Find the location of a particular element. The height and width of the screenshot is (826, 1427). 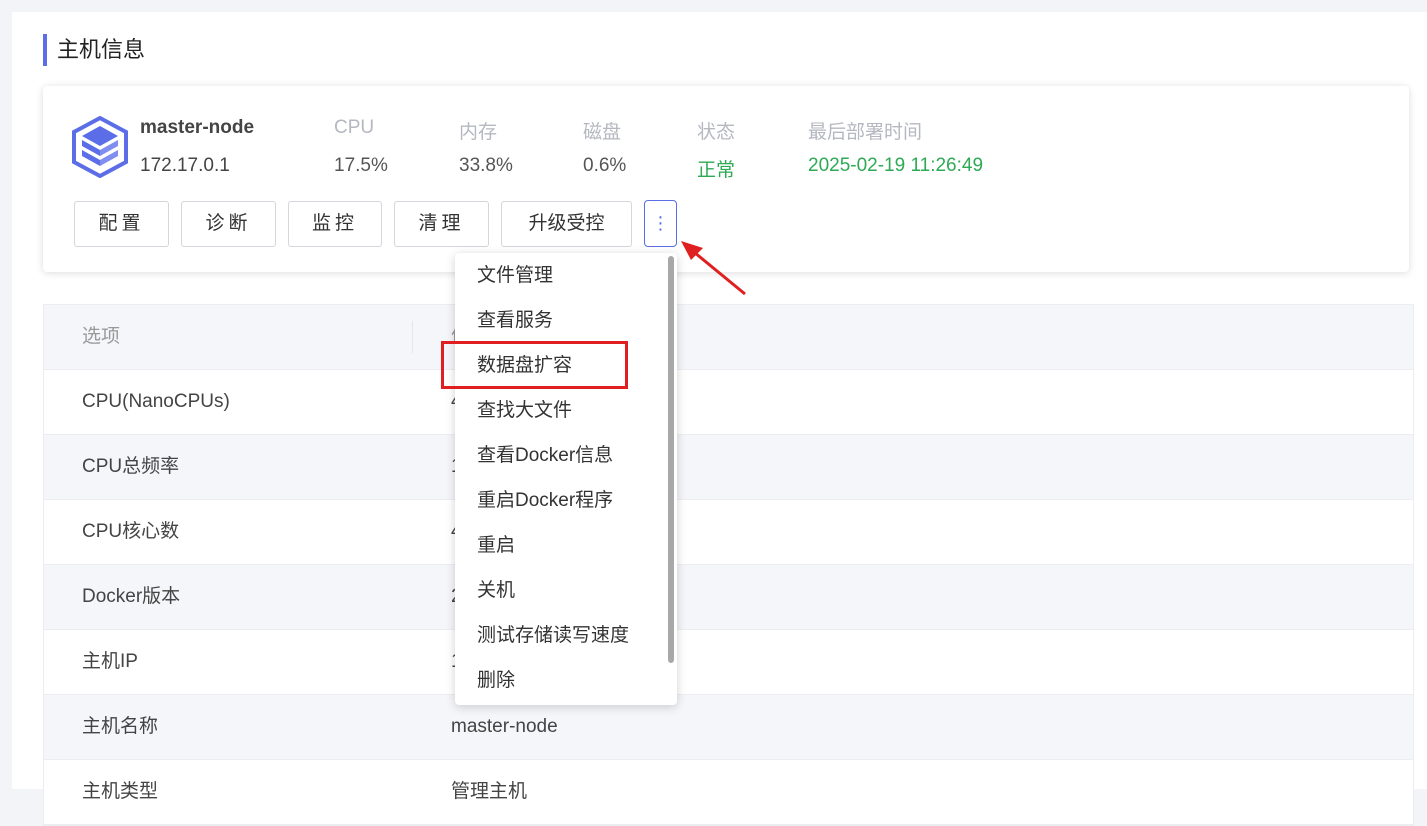

table-row: CPU总频率 1 is located at coordinates (728, 467).